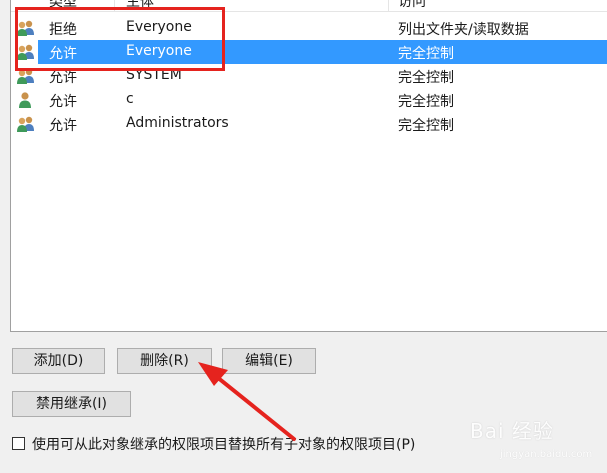 Image resolution: width=607 pixels, height=473 pixels. I want to click on edit-button: 编辑(E), so click(269, 361).